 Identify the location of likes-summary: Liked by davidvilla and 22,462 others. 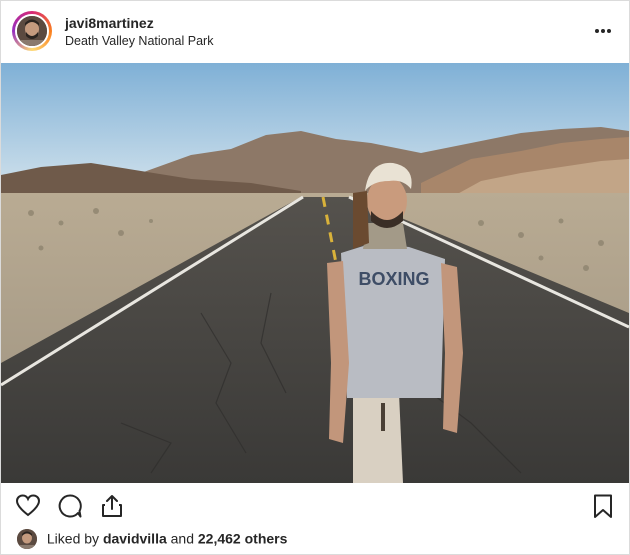
(152, 540).